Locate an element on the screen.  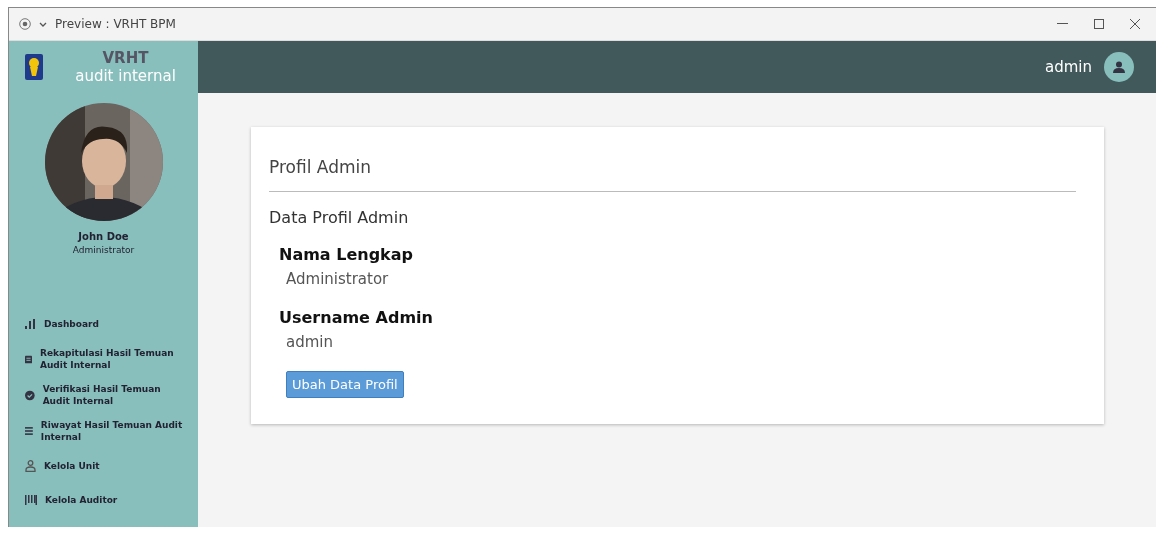
user-name: admin is located at coordinates (1068, 67).